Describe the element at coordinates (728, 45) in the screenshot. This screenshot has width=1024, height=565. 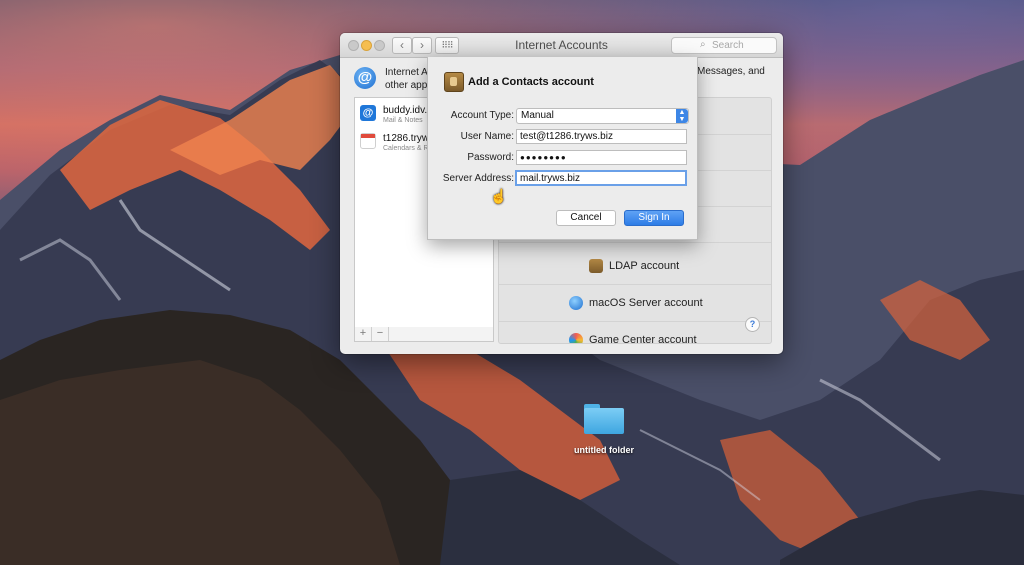
I see `search-placeholder: Search` at that location.